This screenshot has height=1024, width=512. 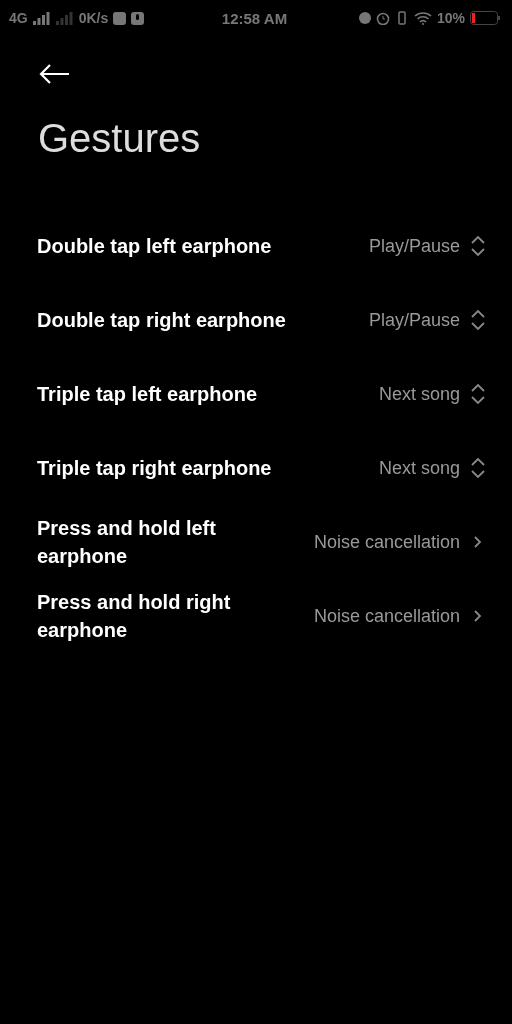 I want to click on page-title: Gestures, so click(x=120, y=138).